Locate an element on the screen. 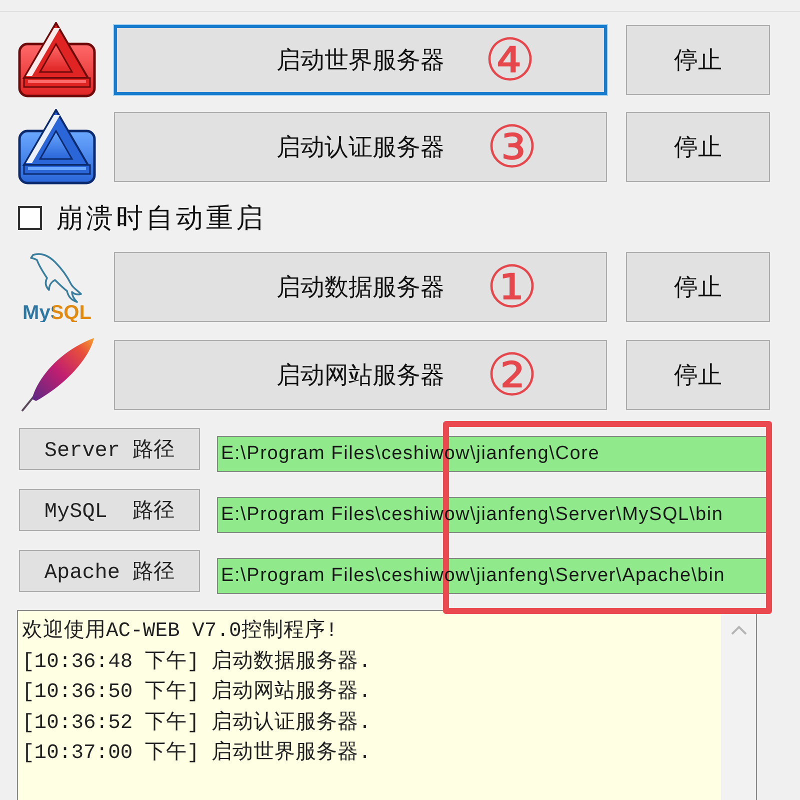 This screenshot has width=800, height=800. auto-restart-checkbox is located at coordinates (30, 218).